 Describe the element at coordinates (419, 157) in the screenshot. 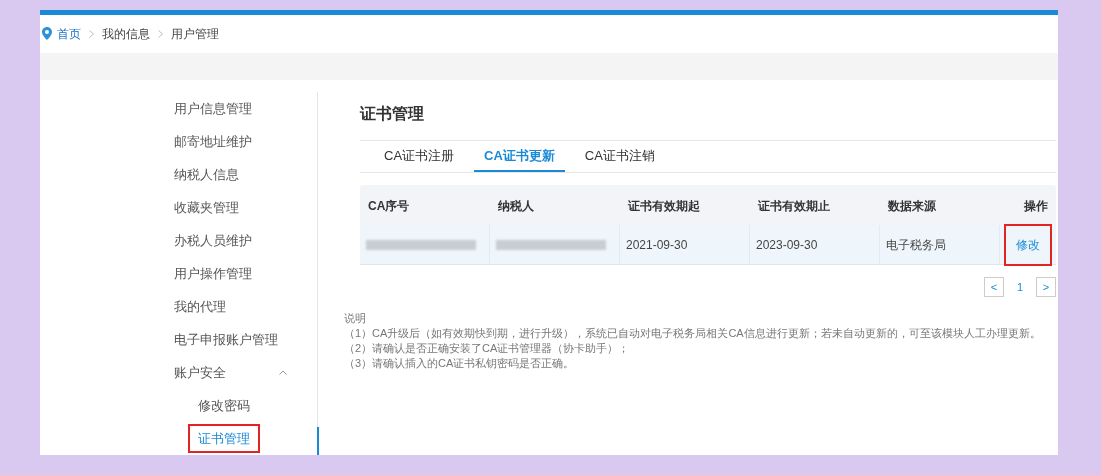

I see `tab: CA证书注册` at that location.